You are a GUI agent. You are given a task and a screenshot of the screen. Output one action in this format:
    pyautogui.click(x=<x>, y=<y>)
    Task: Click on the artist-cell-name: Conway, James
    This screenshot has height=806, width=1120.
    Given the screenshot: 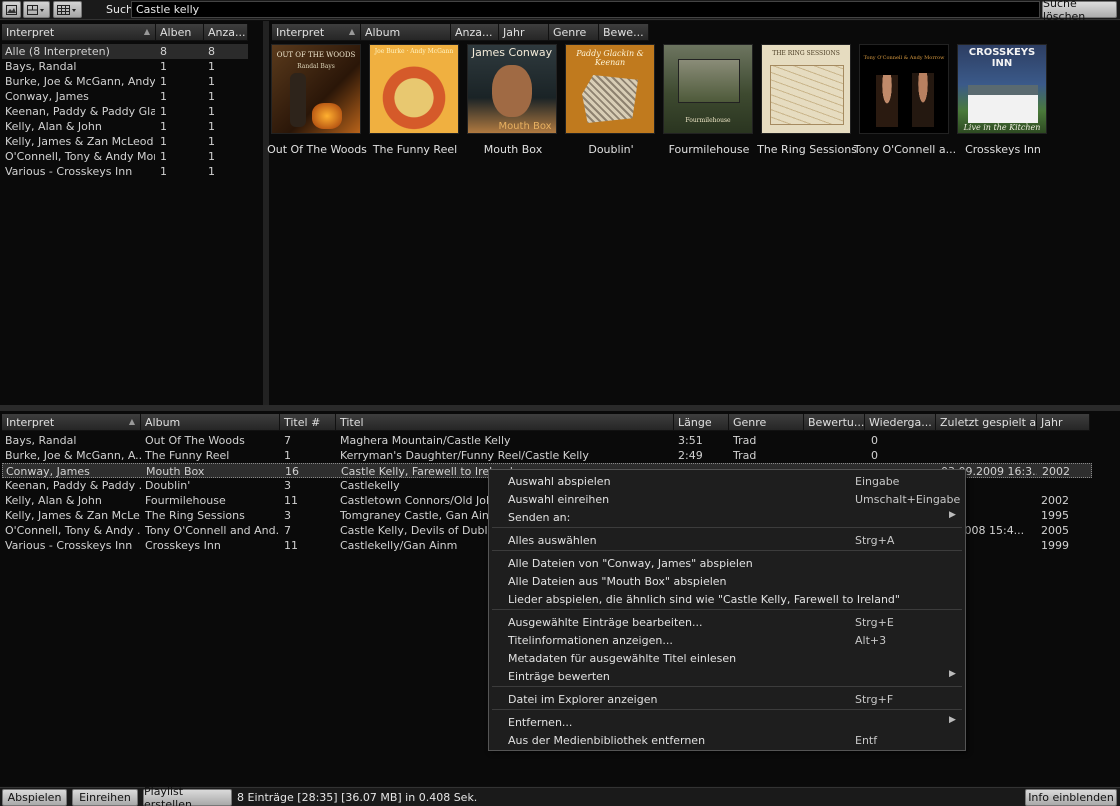 What is the action you would take?
    pyautogui.click(x=47, y=96)
    